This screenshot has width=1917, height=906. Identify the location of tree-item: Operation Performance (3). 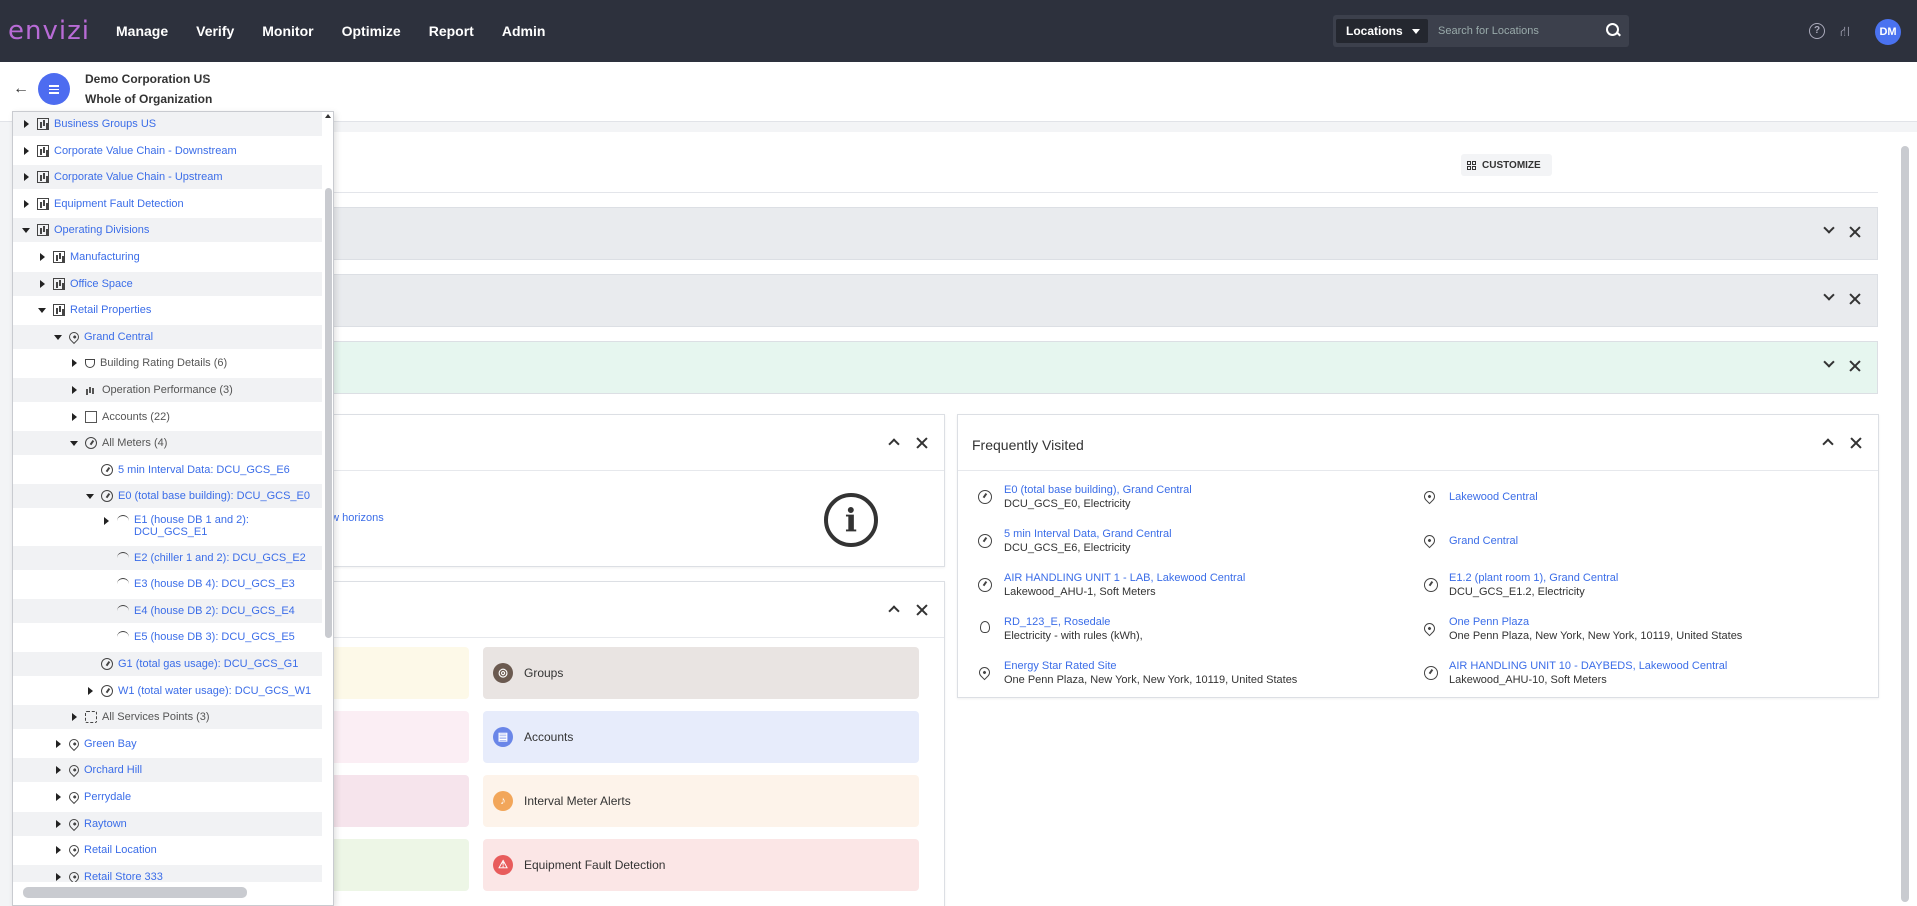
(167, 390).